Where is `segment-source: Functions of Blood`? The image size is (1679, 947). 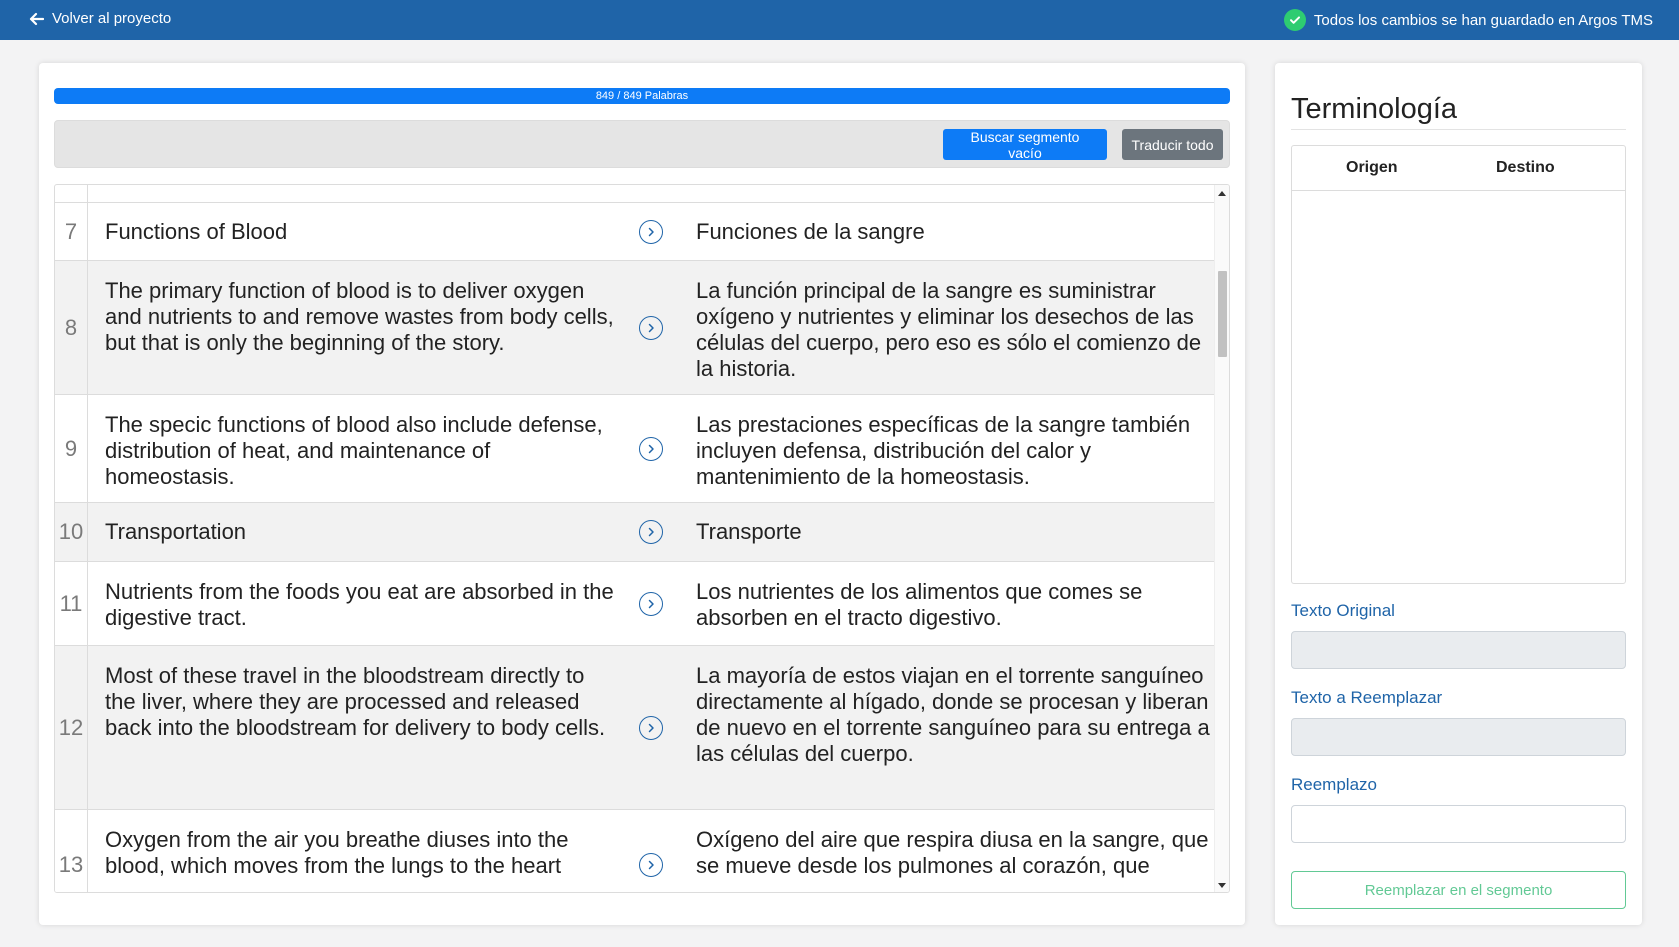
segment-source: Functions of Blood is located at coordinates (196, 231).